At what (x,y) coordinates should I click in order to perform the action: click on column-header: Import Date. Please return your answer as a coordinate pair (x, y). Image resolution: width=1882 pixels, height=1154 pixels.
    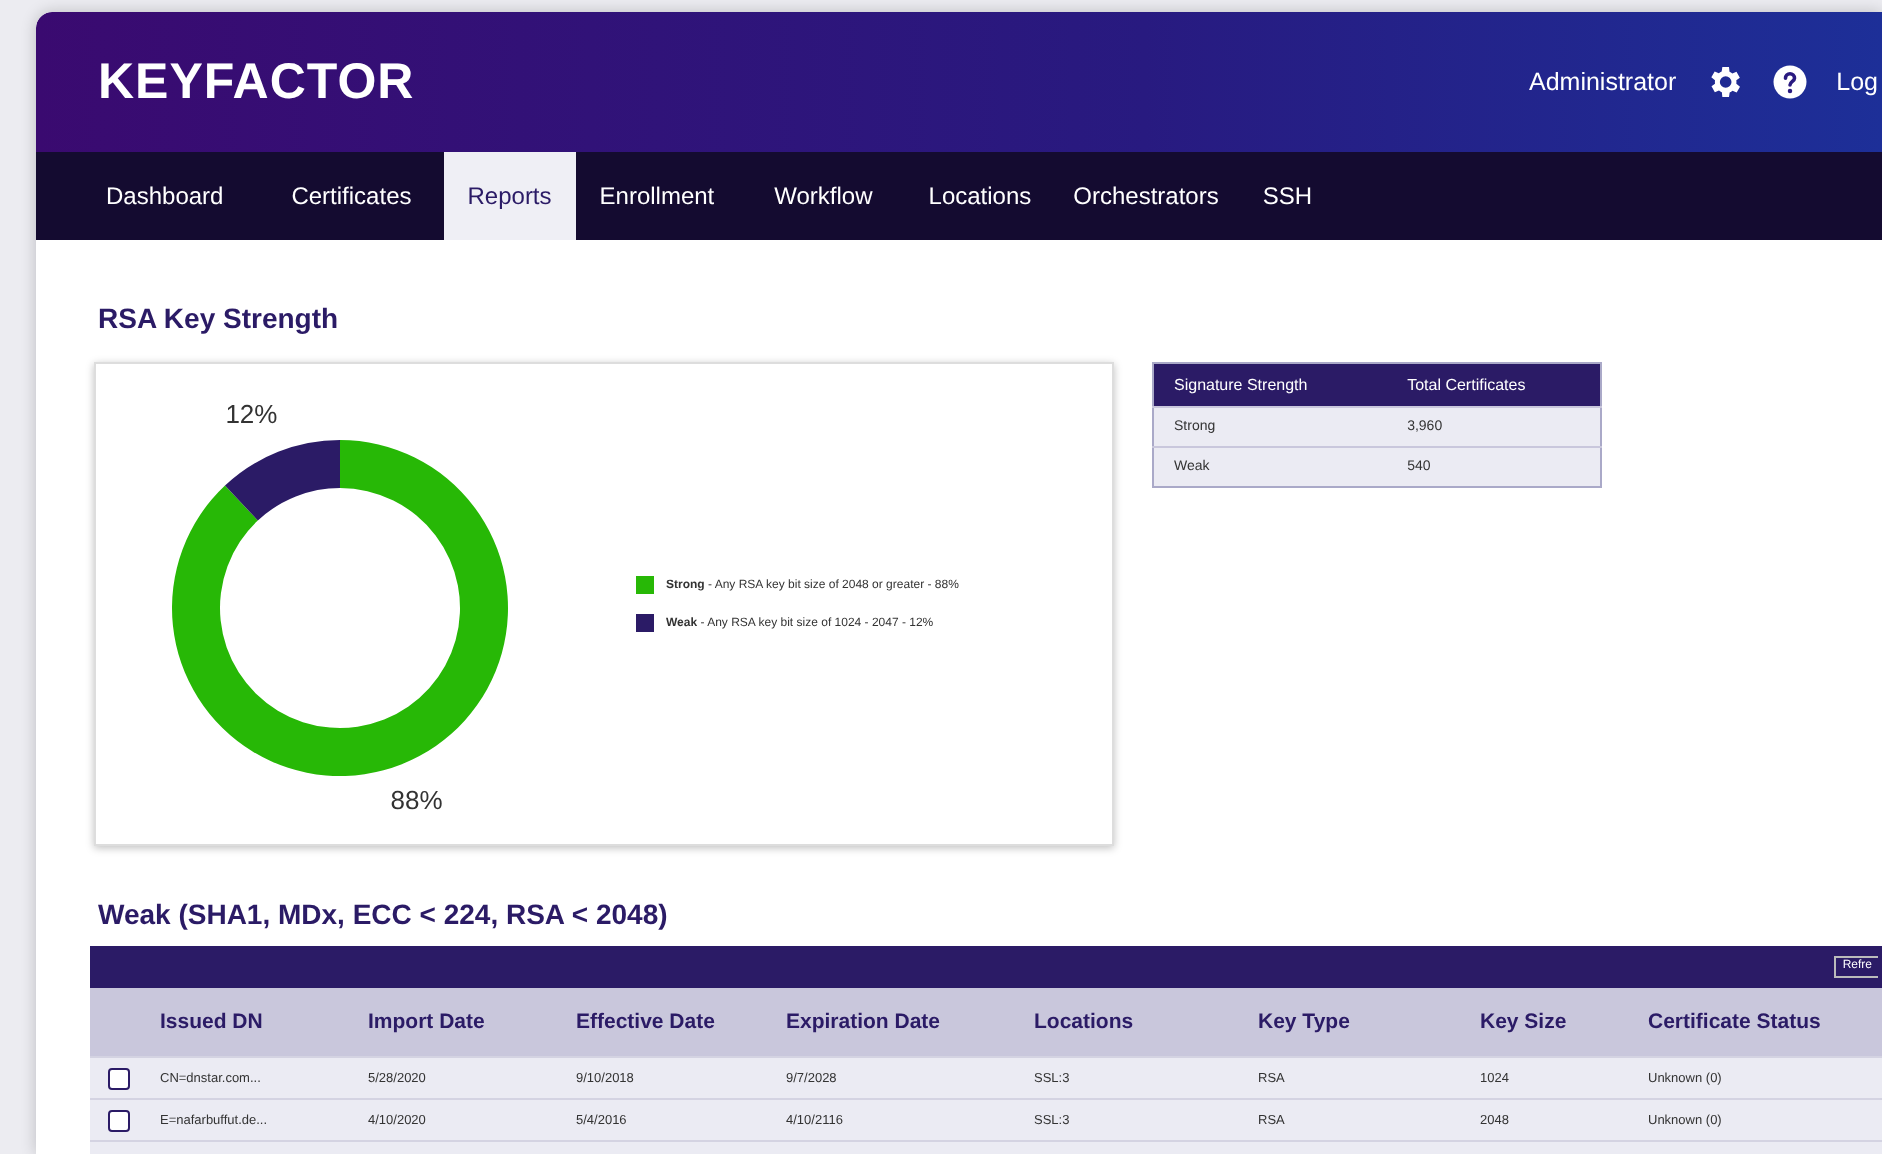
    Looking at the image, I should click on (472, 1022).